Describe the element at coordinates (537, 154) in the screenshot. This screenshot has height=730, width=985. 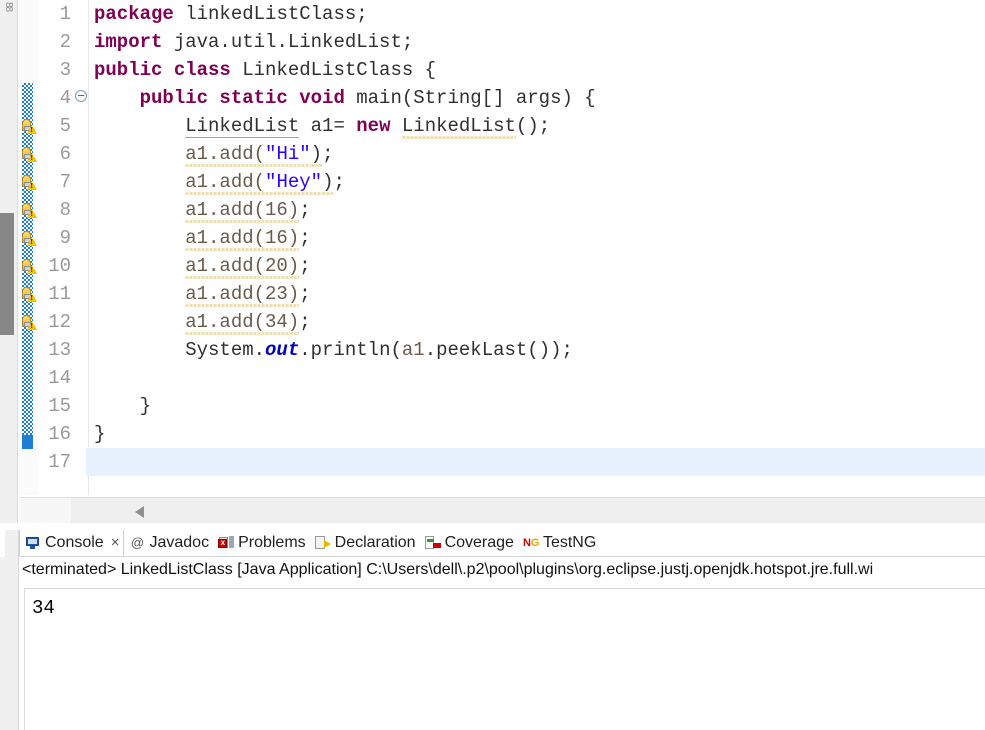
I see `code-line: a1.add("Hi");` at that location.